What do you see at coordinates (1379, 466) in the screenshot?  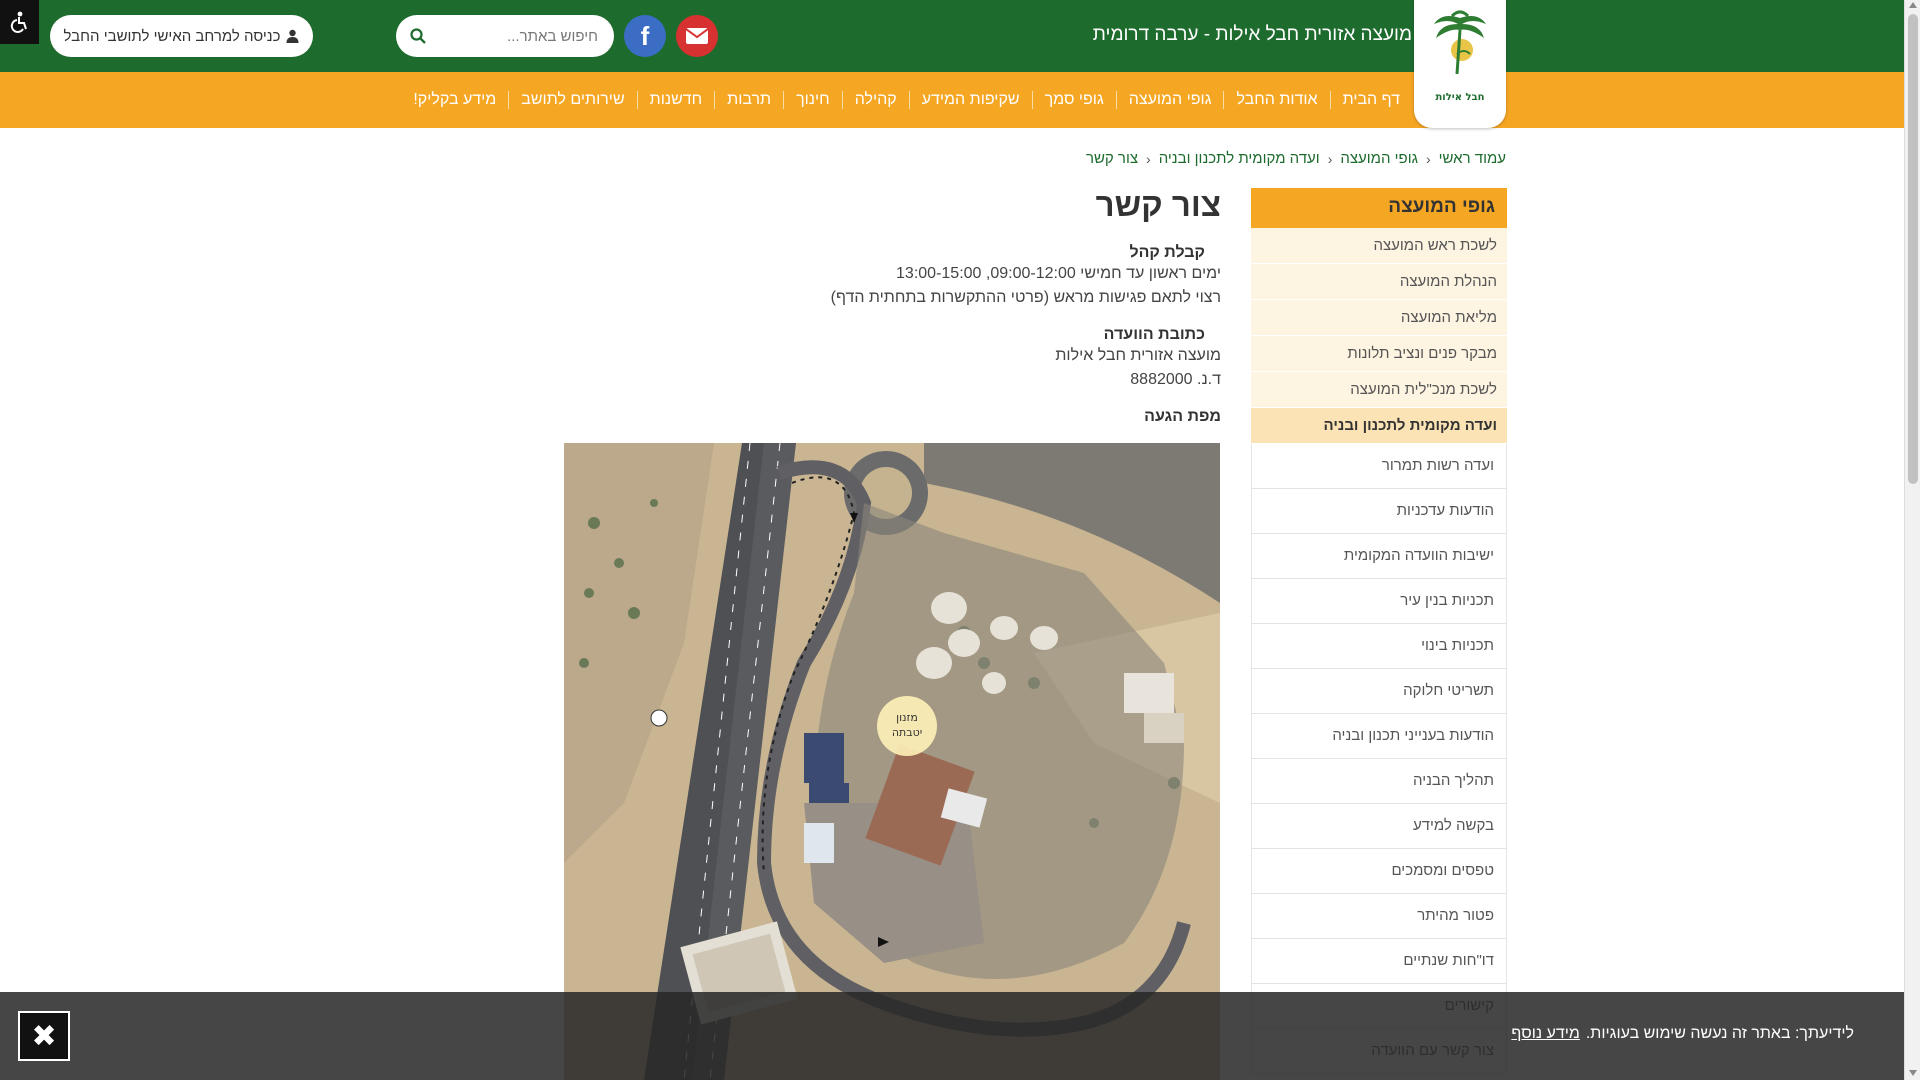 I see `sidebar-subitem: ועדה רשות תמרור` at bounding box center [1379, 466].